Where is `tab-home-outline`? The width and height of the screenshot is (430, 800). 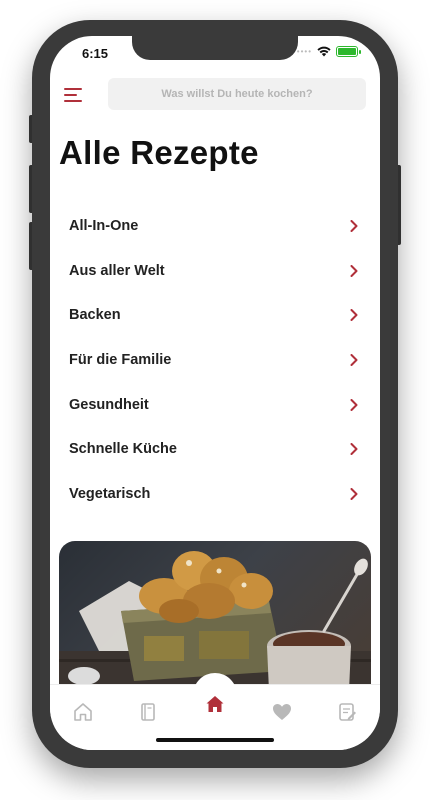 tab-home-outline is located at coordinates (83, 712).